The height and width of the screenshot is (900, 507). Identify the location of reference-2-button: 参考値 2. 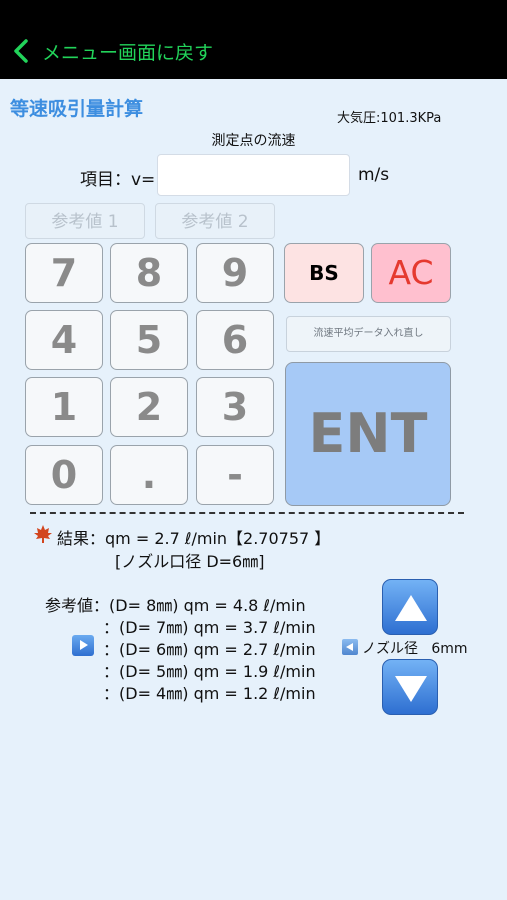
(215, 221).